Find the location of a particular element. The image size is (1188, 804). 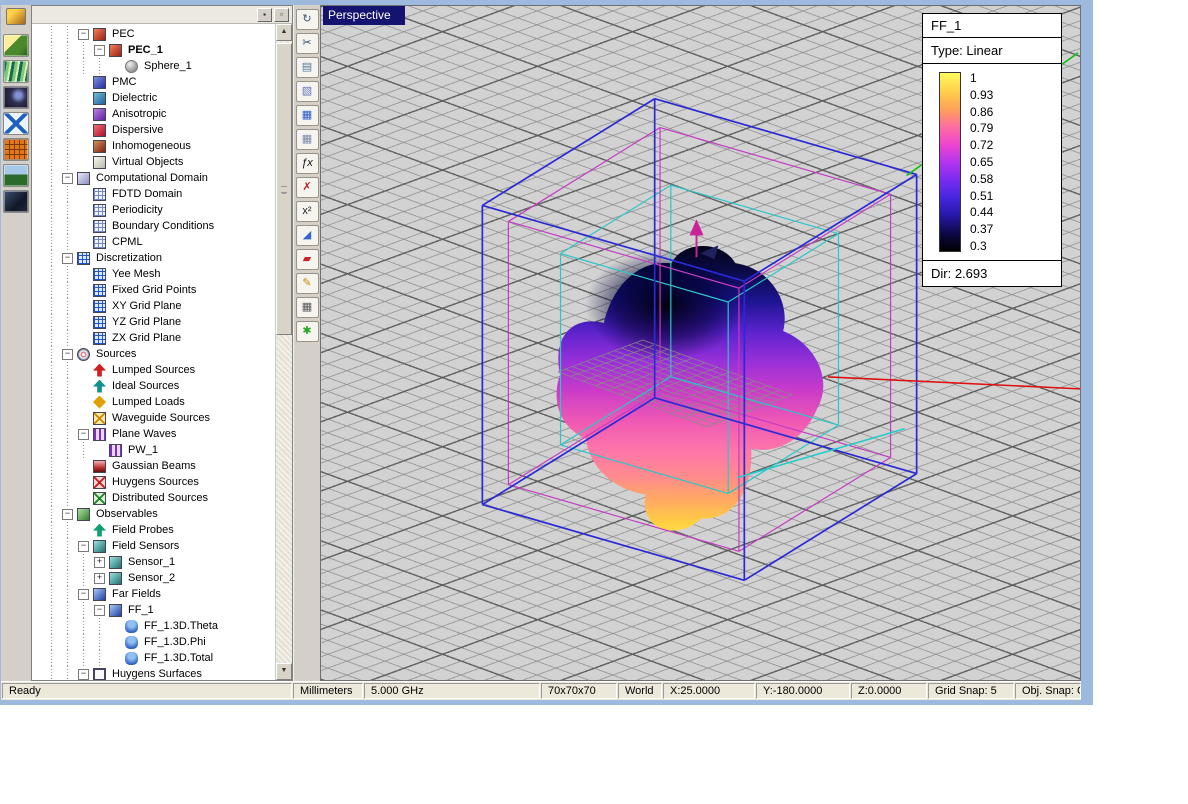

tree-item-cpml: CPML is located at coordinates (159, 242).